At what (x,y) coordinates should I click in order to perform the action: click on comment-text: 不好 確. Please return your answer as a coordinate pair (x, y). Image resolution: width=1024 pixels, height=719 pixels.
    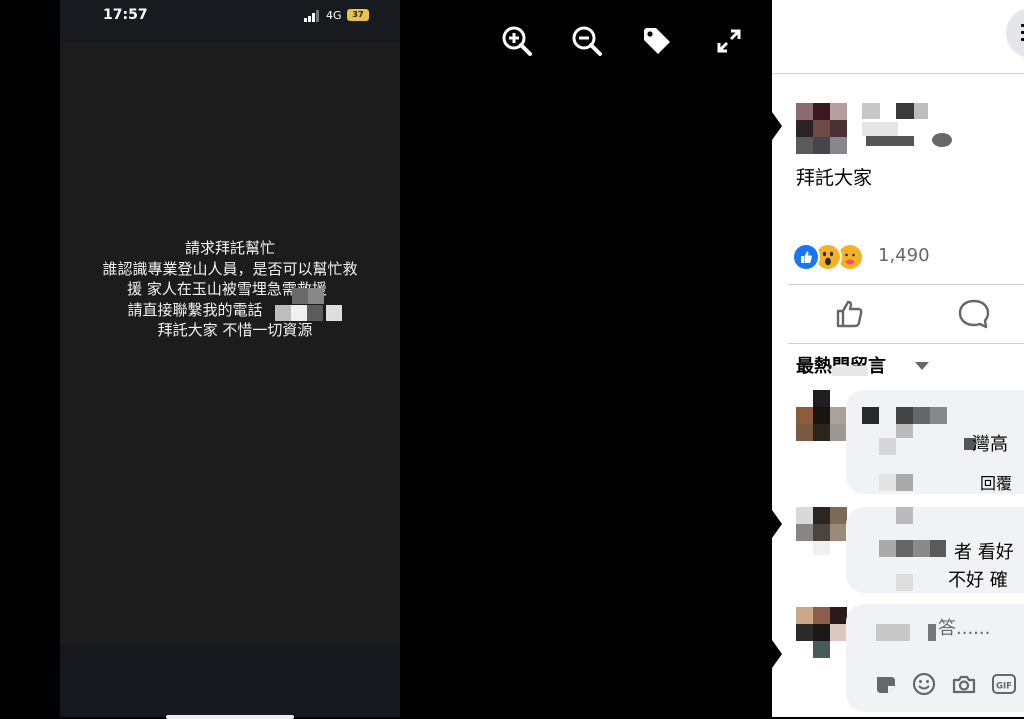
    Looking at the image, I should click on (978, 580).